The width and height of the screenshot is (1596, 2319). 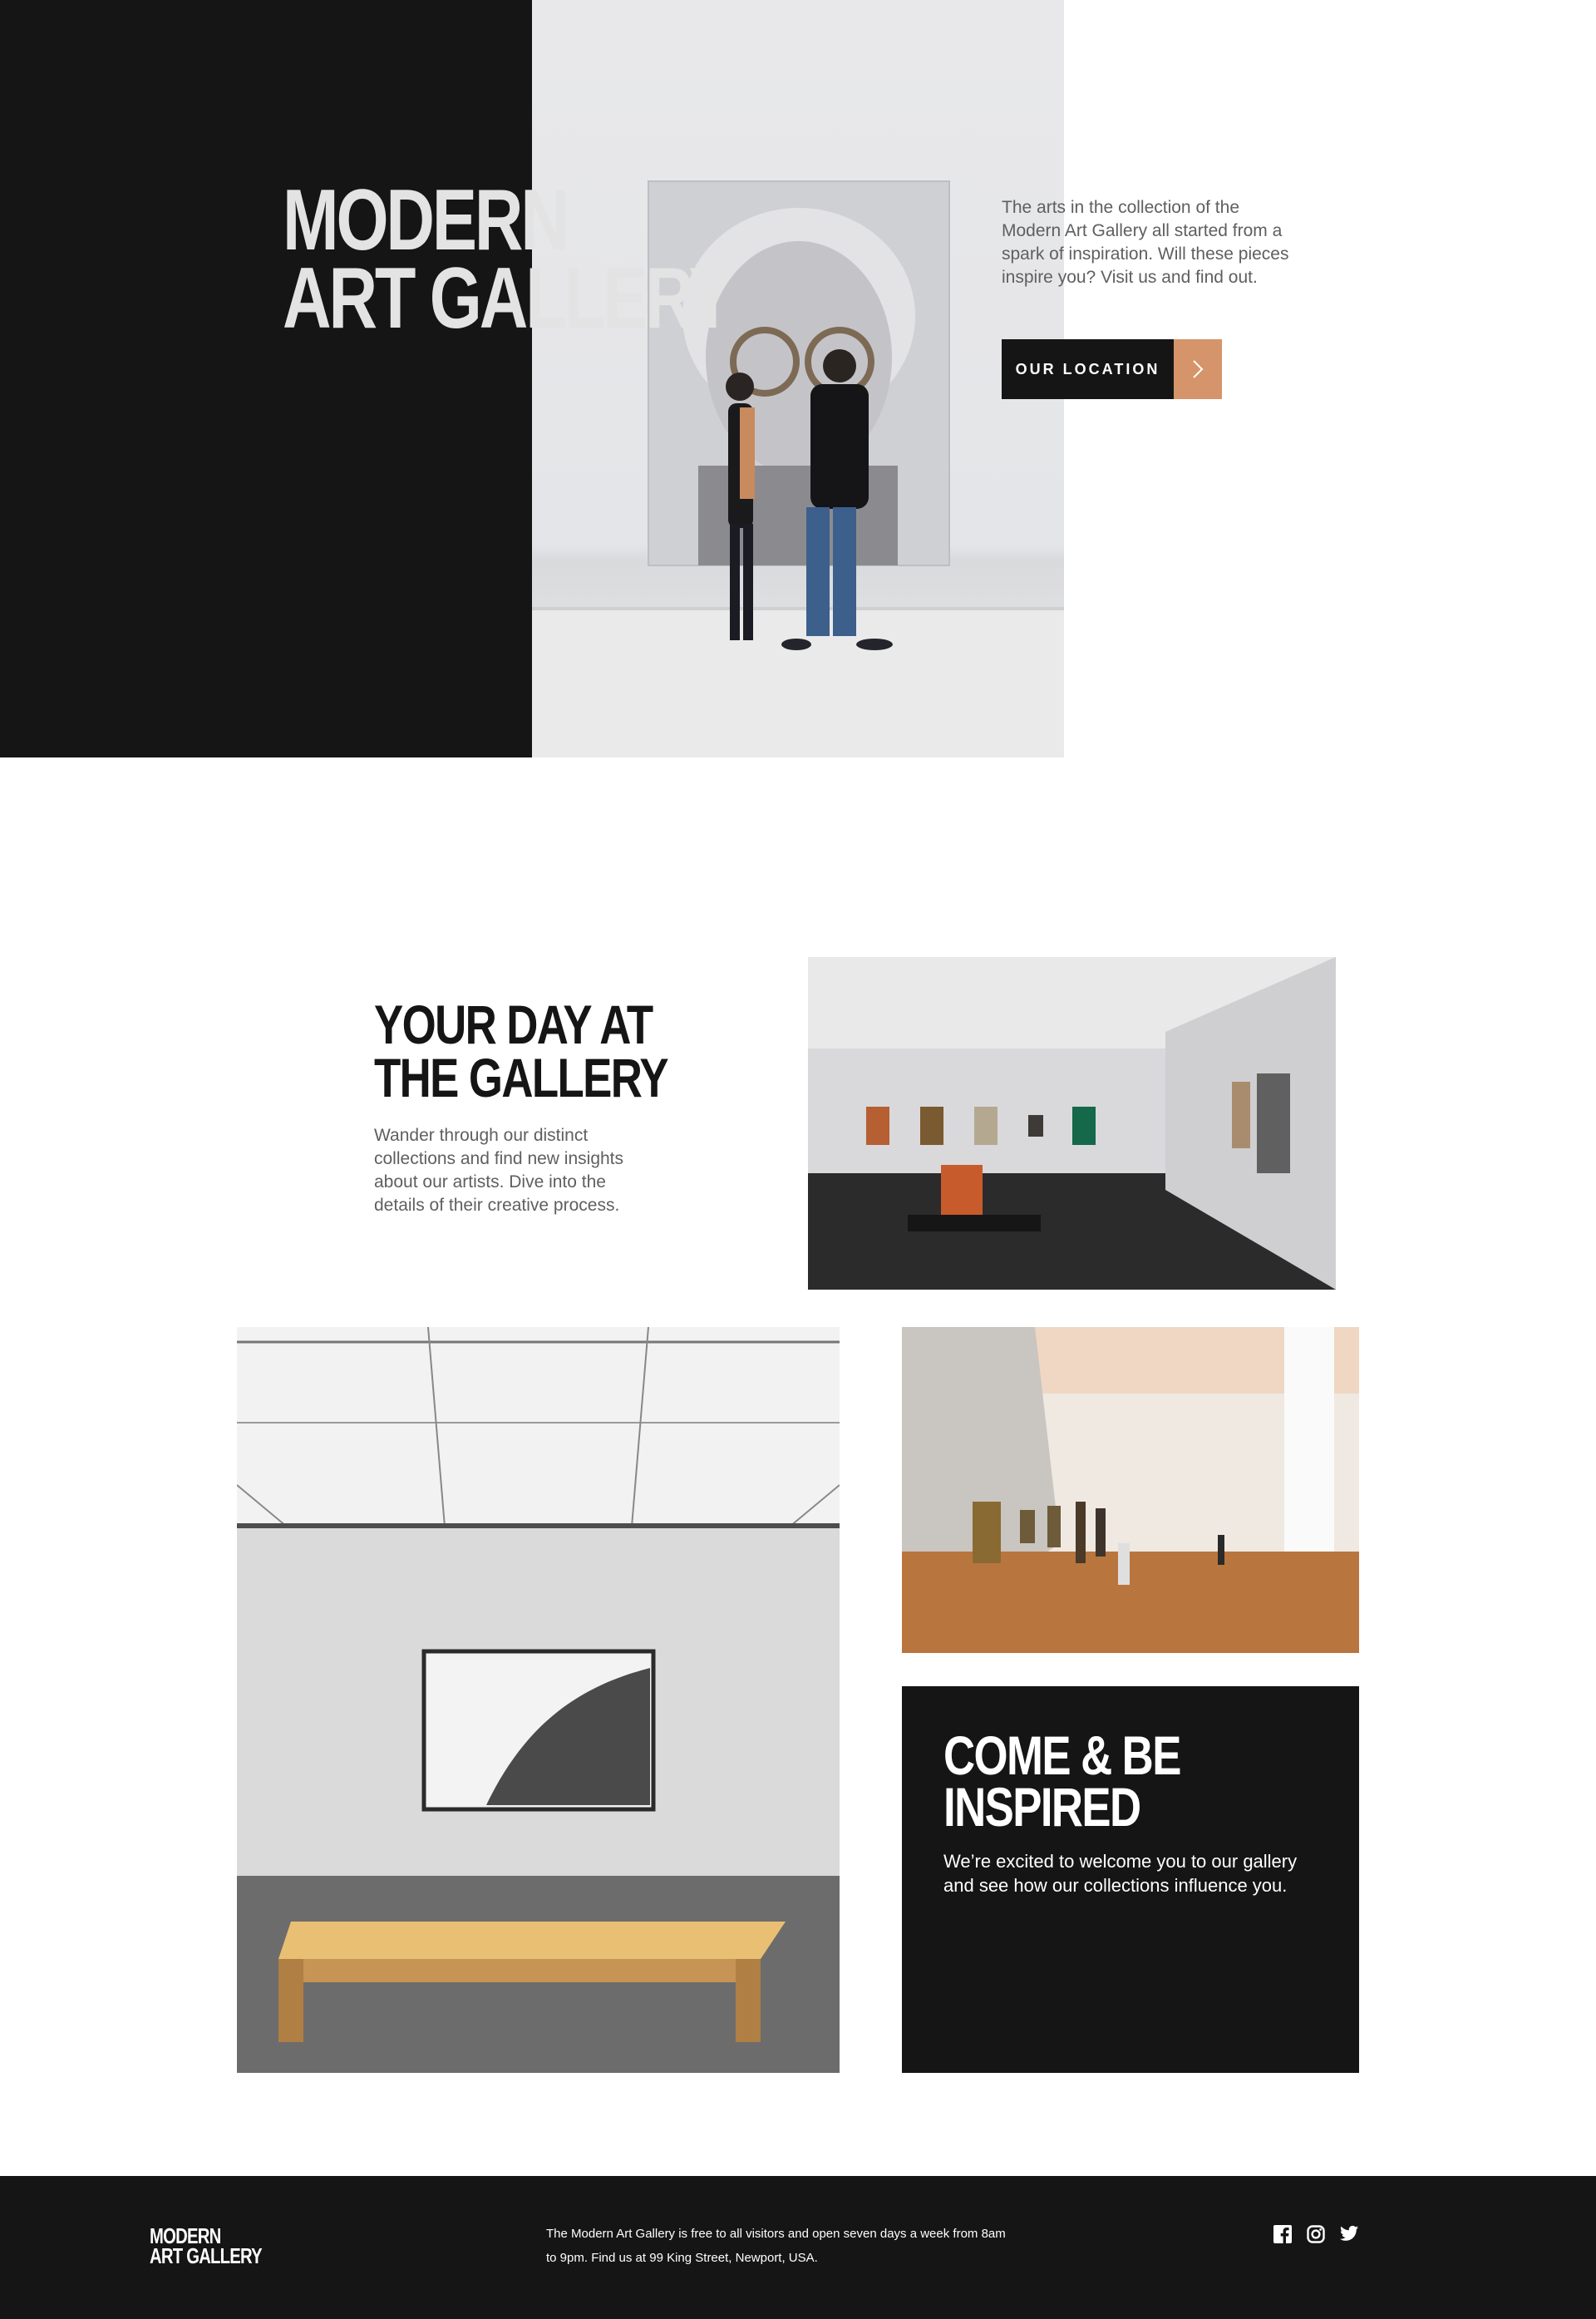 What do you see at coordinates (508, 298) in the screenshot?
I see `hero-title-line2: ART GALLERY` at bounding box center [508, 298].